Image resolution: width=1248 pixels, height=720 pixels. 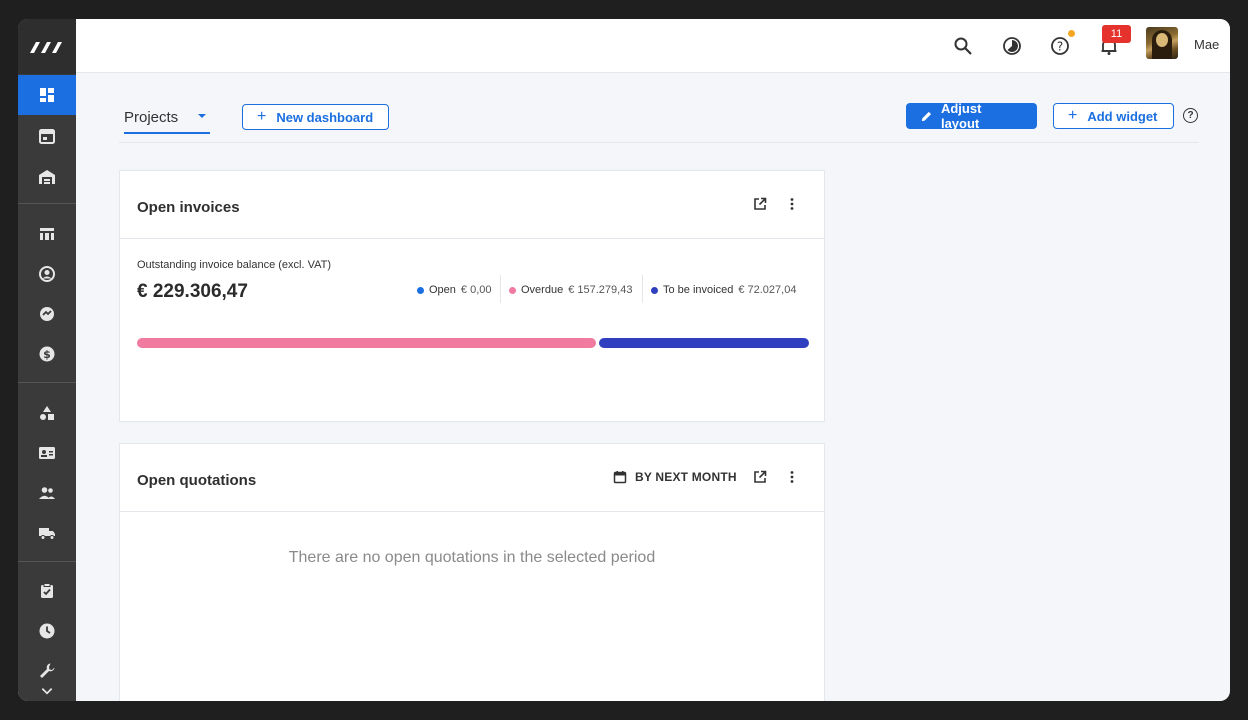 I want to click on wrench-icon, so click(x=47, y=670).